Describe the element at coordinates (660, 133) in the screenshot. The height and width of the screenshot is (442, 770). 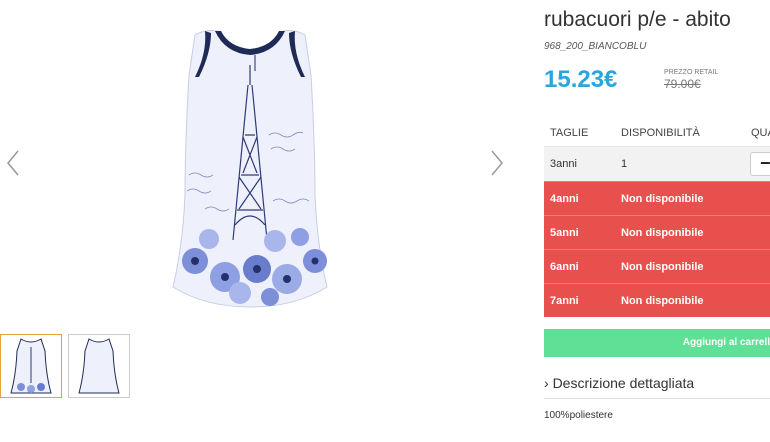
I see `header-availability: DISPONIBILITÀ` at that location.